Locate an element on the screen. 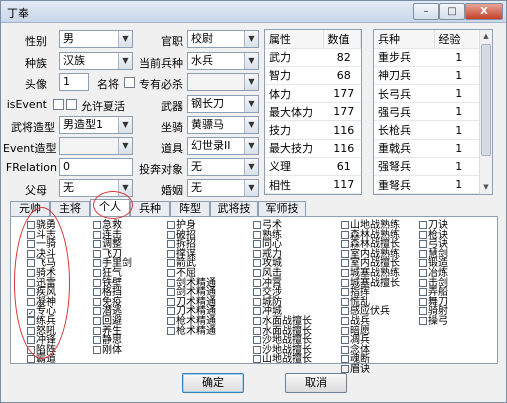 This screenshot has width=507, height=403. table-row: 技力 116 is located at coordinates (313, 130).